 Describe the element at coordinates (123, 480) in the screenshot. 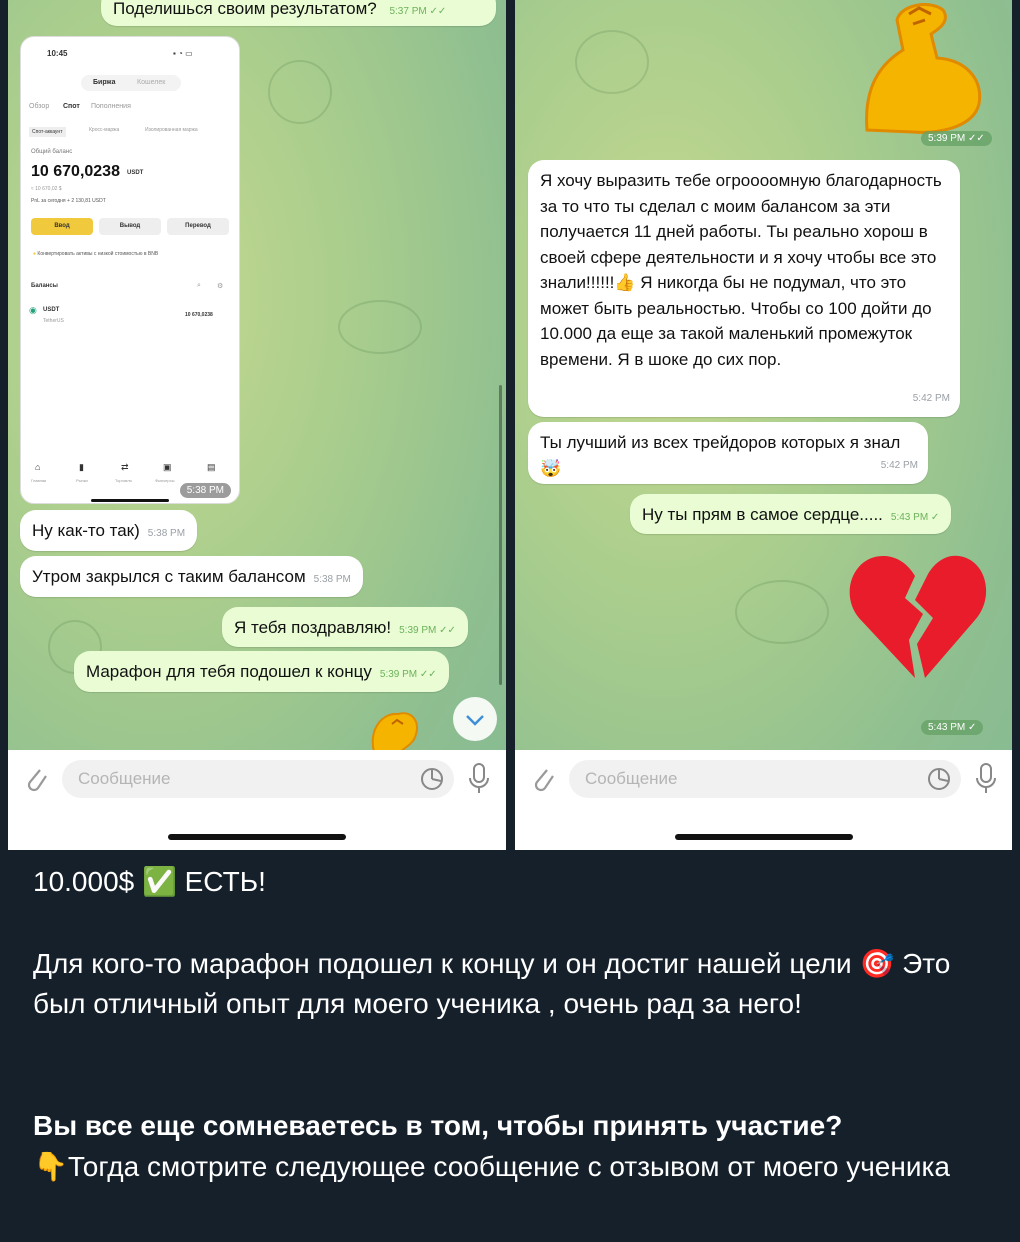

I see `nav-label: Торговля` at that location.